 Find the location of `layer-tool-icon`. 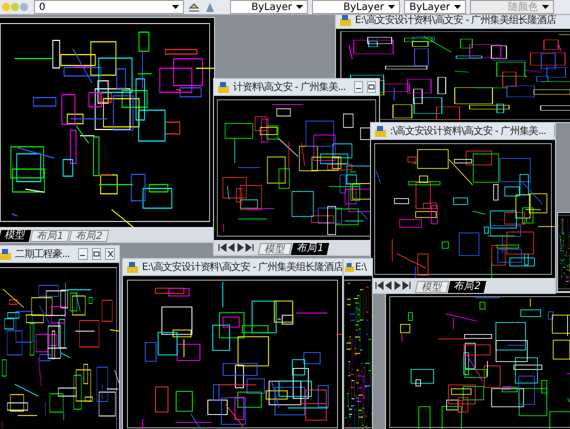

layer-tool-icon is located at coordinates (194, 7).